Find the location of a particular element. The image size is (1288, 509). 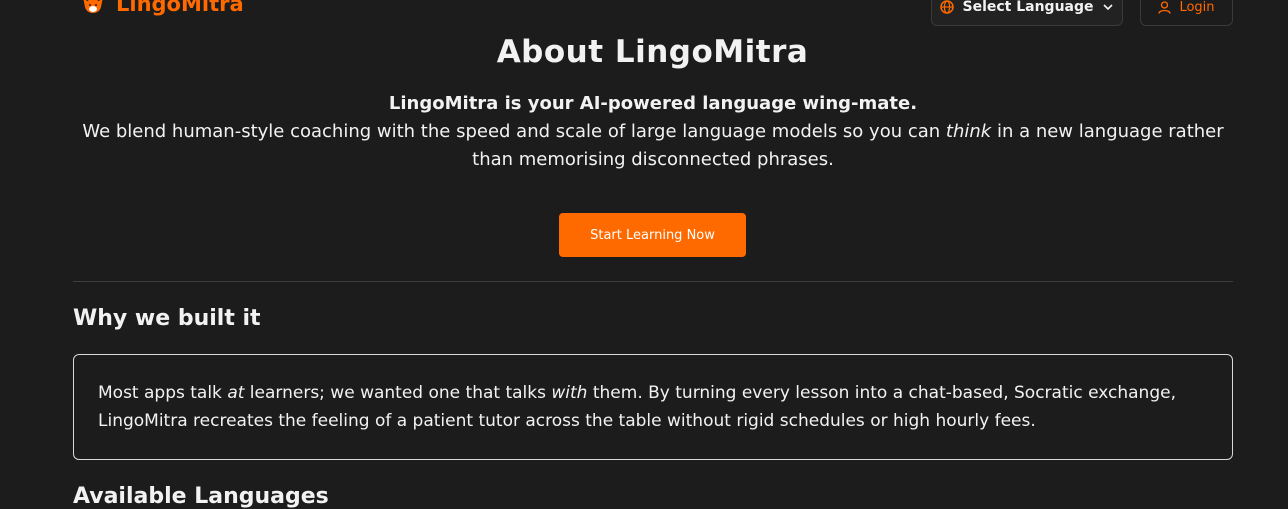

languages-heading: Available Languages is located at coordinates (201, 496).